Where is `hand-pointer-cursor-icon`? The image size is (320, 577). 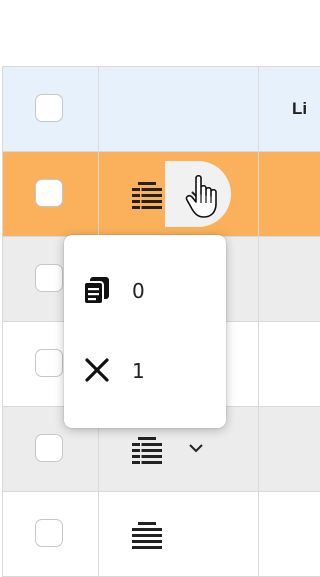
hand-pointer-cursor-icon is located at coordinates (201, 196).